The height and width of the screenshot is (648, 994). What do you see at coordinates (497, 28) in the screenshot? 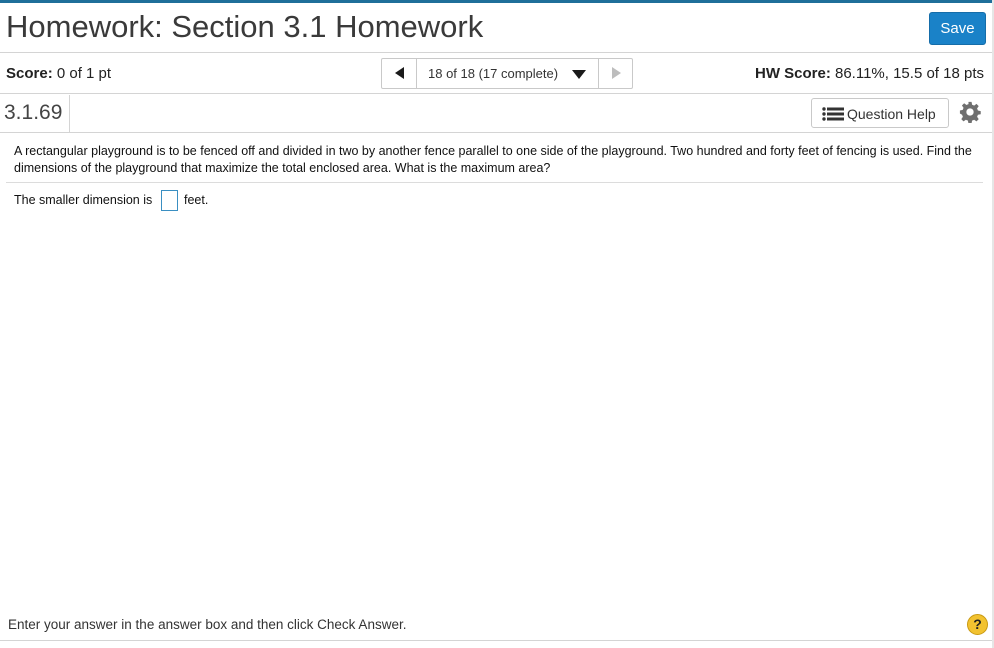
I see `title-bar: Homework: Section 3.1 Homework Save` at bounding box center [497, 28].